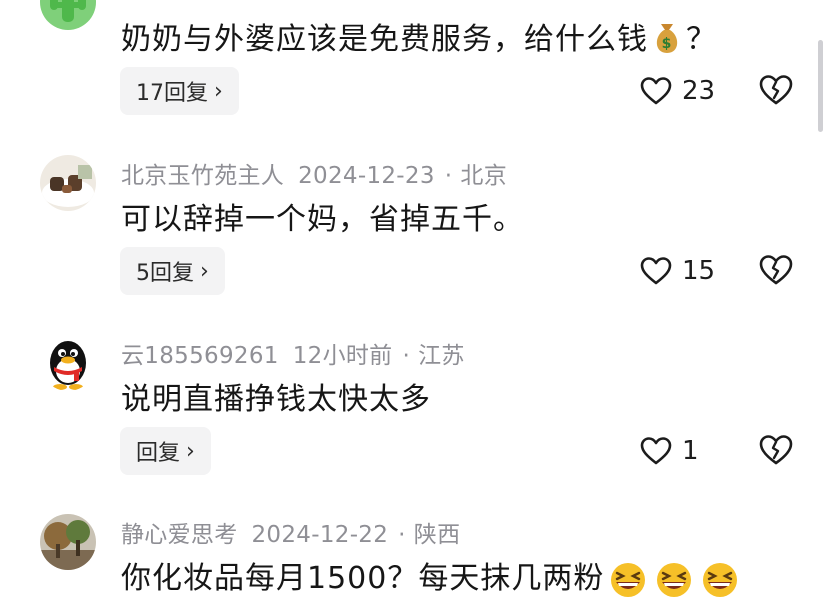  Describe the element at coordinates (179, 535) in the screenshot. I see `username: 静心爱思考` at that location.